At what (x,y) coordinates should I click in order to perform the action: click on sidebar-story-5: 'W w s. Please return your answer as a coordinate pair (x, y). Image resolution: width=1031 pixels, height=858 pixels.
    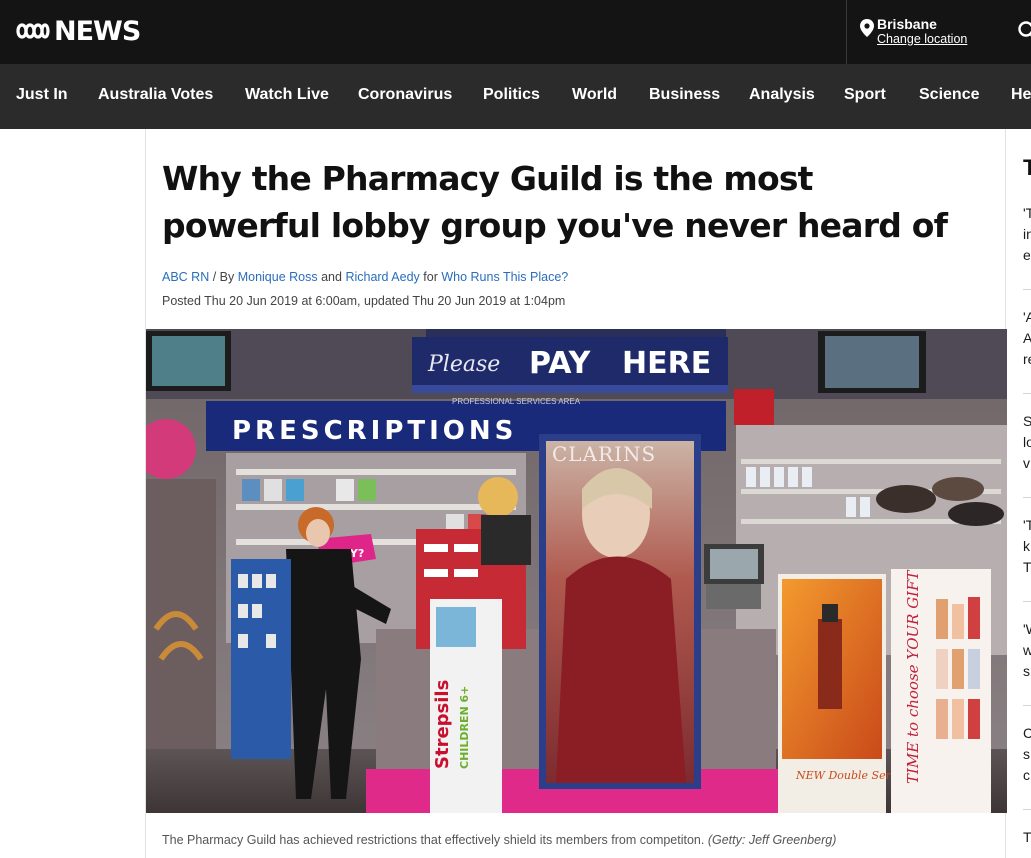
    Looking at the image, I should click on (1027, 650).